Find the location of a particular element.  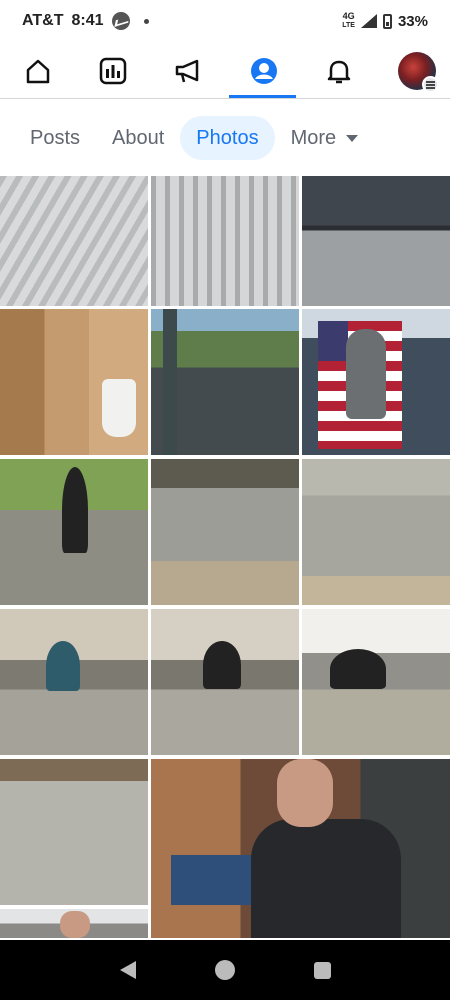

clock: 8:41 is located at coordinates (87, 20).